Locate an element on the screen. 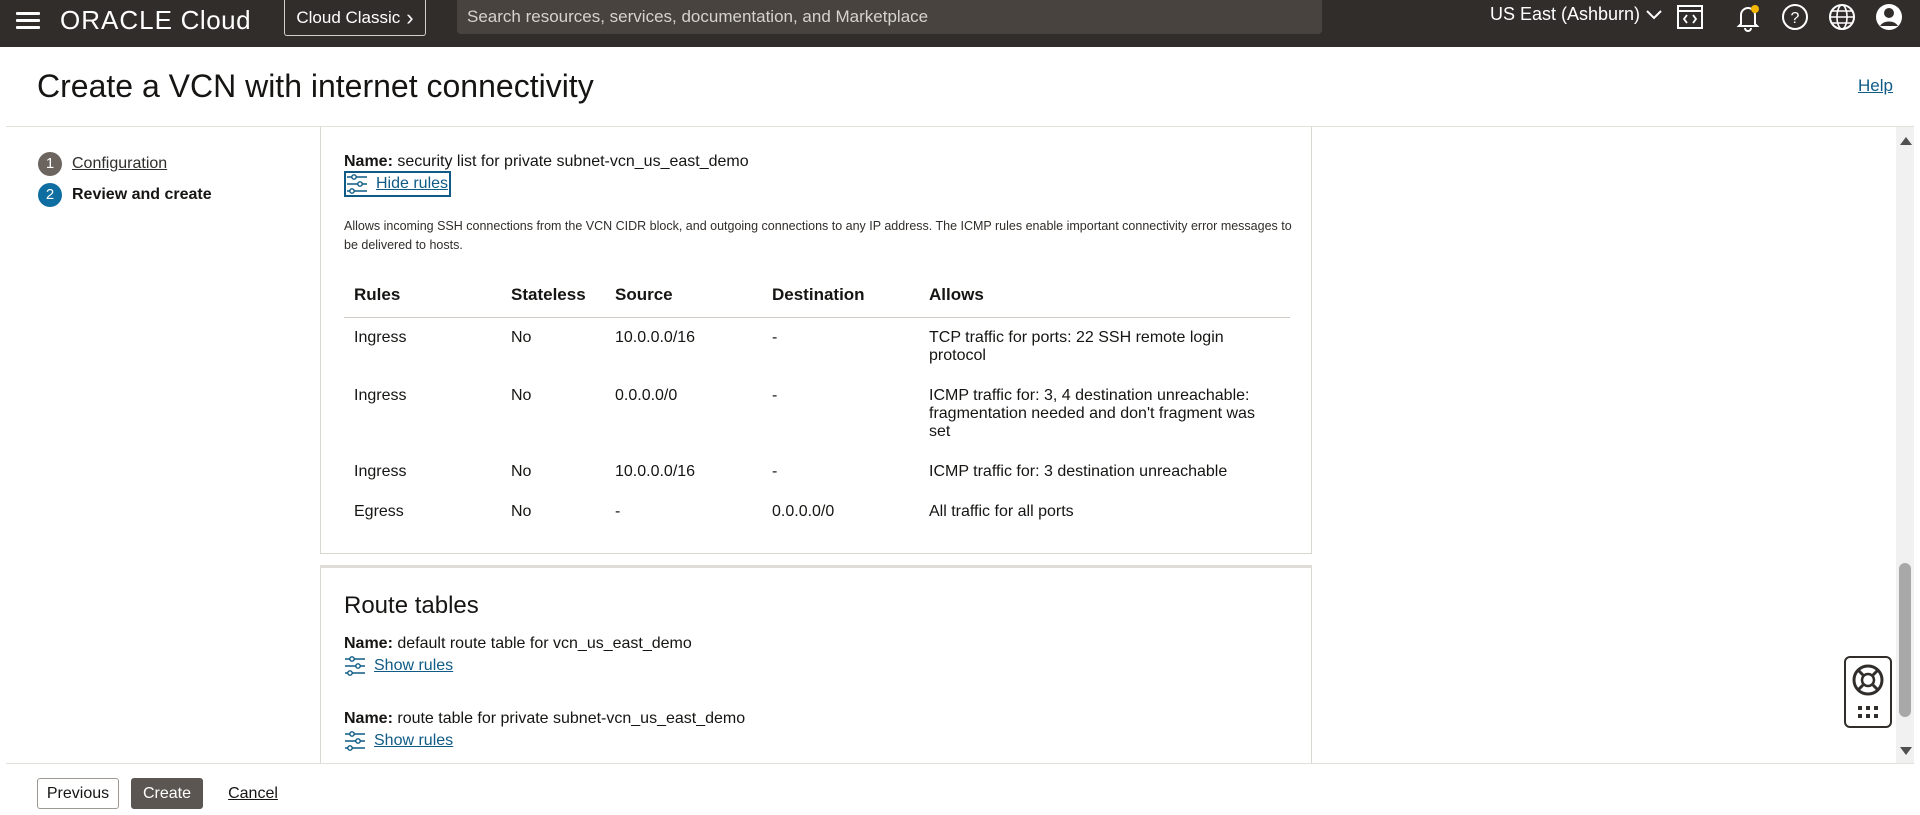 The height and width of the screenshot is (815, 1920). scroll-up-arrow-icon is located at coordinates (1906, 141).